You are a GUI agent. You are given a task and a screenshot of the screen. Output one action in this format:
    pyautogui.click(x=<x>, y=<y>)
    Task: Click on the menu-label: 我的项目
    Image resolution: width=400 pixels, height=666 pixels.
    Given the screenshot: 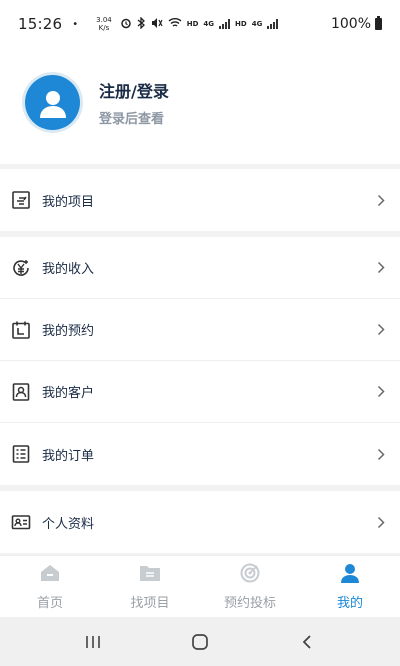 What is the action you would take?
    pyautogui.click(x=68, y=202)
    